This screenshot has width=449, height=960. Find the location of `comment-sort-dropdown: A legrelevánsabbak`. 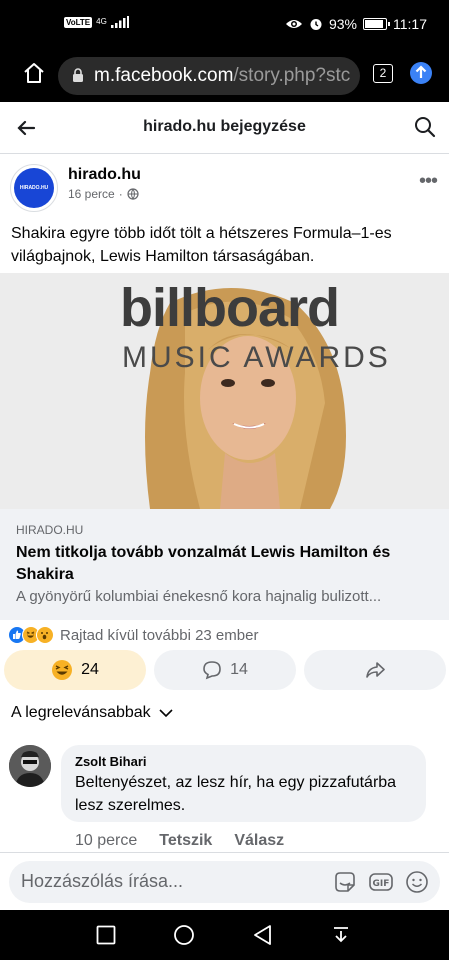

comment-sort-dropdown: A legrelevánsabbak is located at coordinates (92, 713).